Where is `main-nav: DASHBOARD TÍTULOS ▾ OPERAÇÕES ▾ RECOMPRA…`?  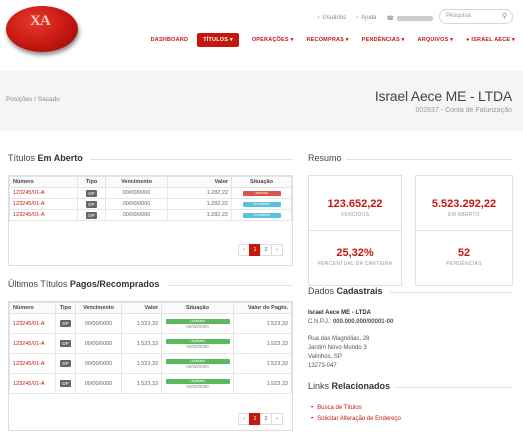
main-nav: DASHBOARD TÍTULOS ▾ OPERAÇÕES ▾ RECOMPRA… is located at coordinates (326, 40).